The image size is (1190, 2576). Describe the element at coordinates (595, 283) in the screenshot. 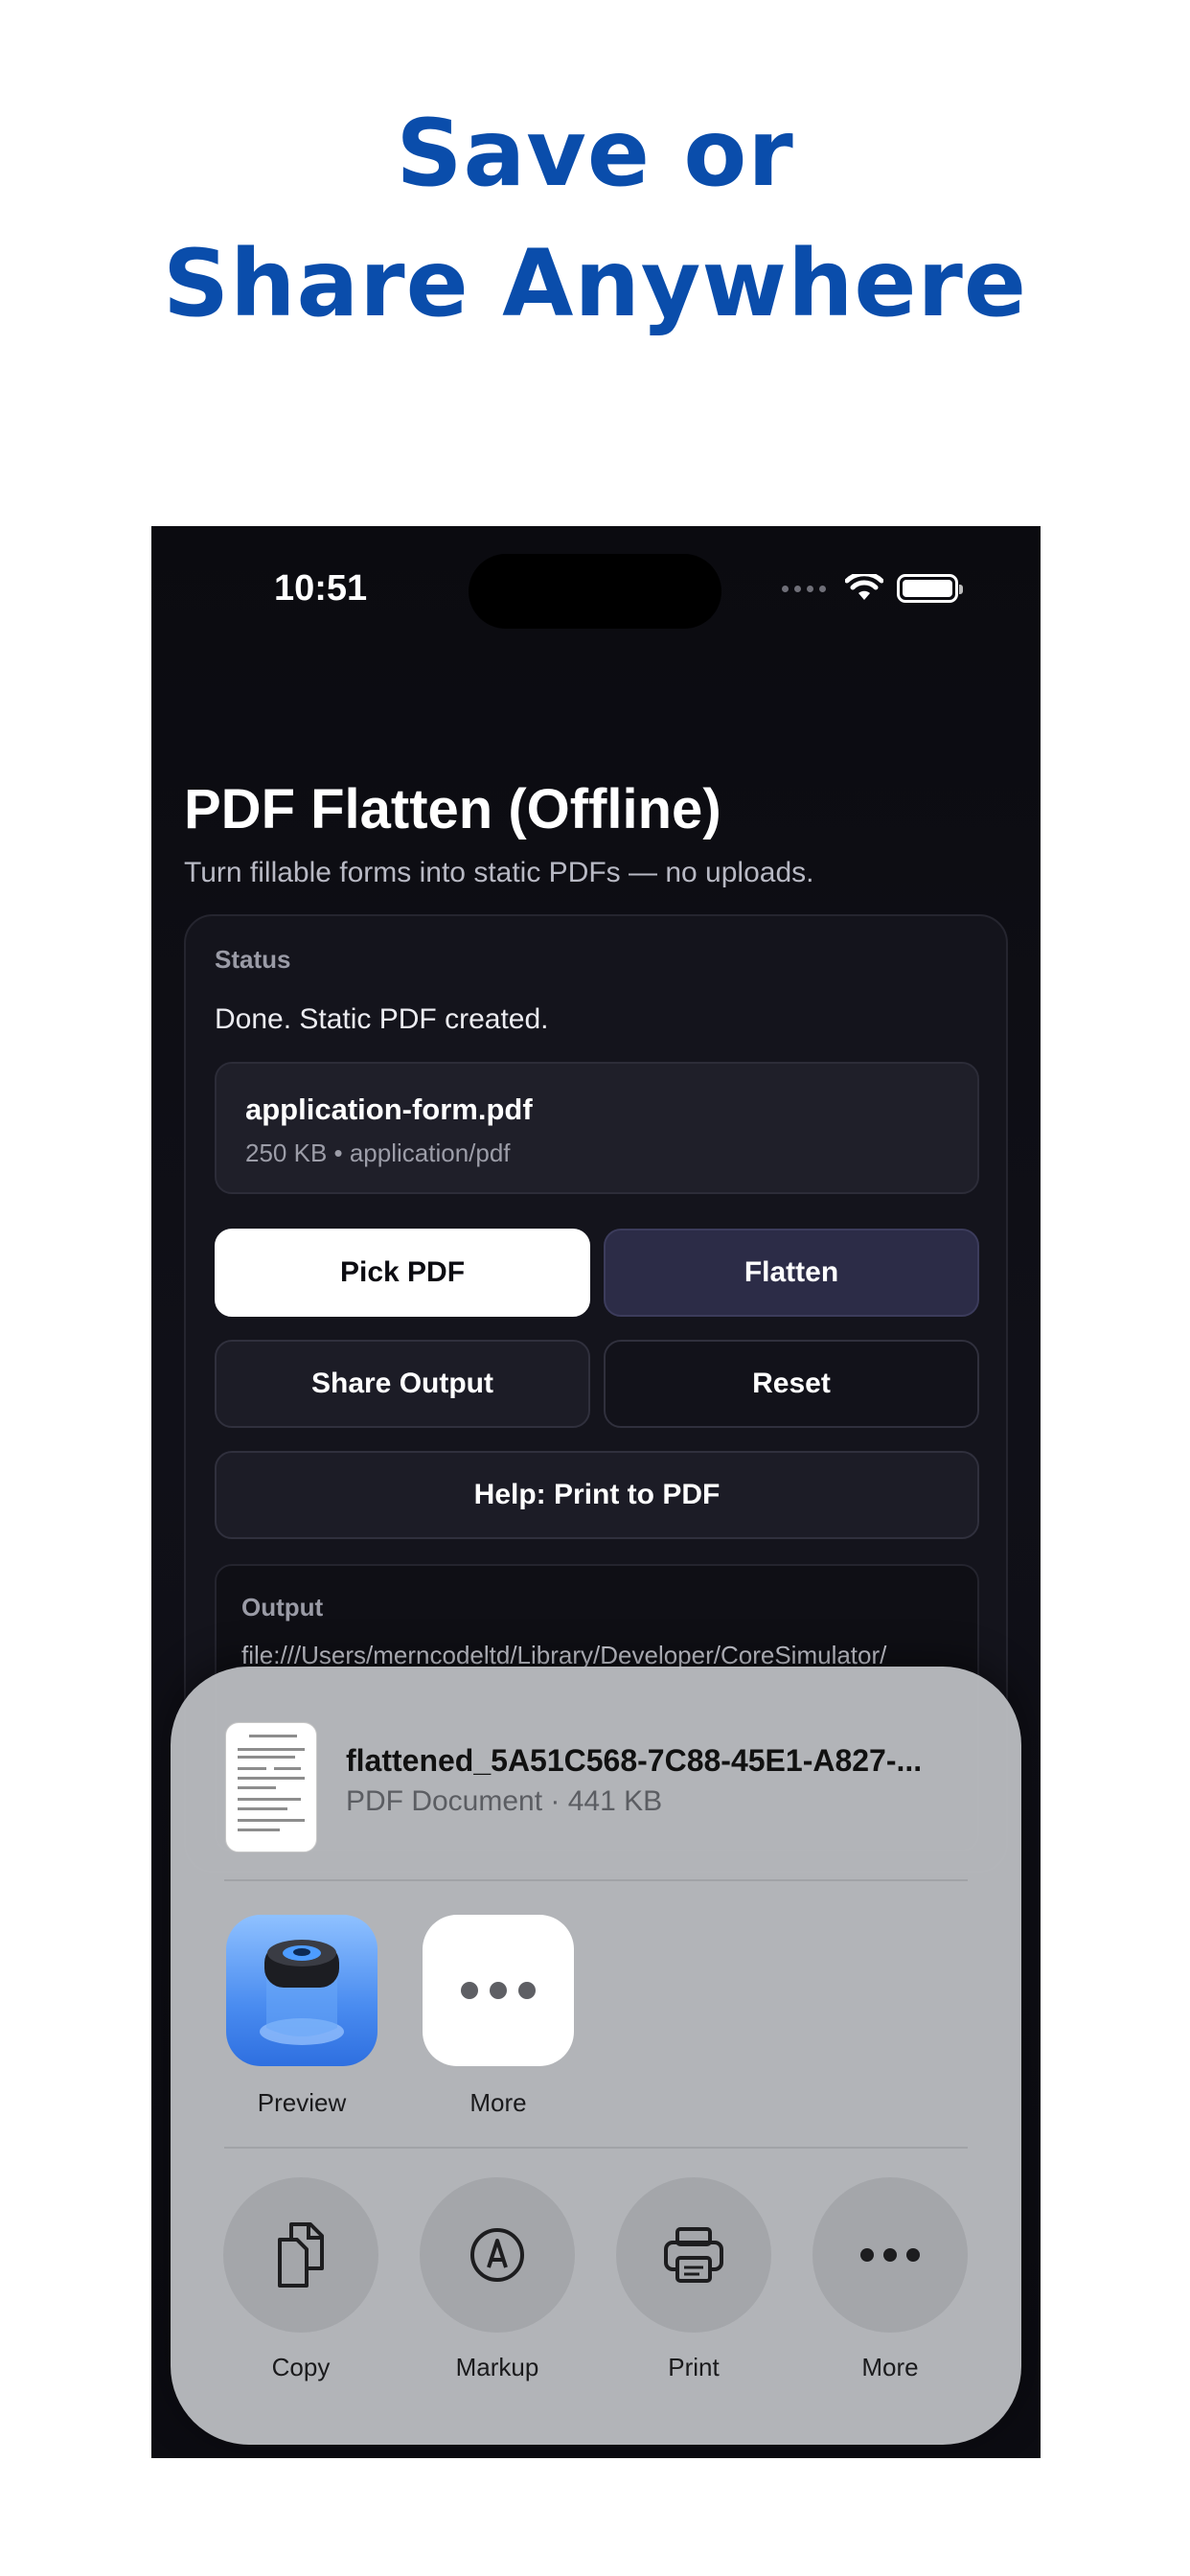

I see `headline-line-2: Share Anywhere` at that location.